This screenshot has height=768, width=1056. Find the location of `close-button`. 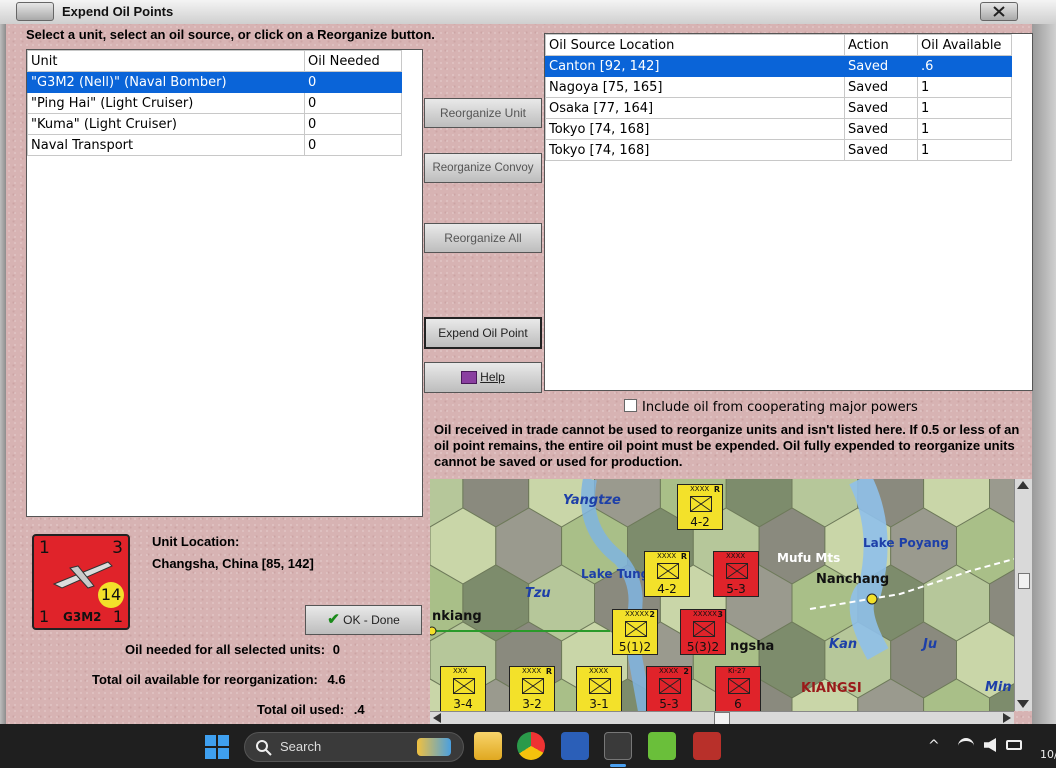

close-button is located at coordinates (999, 11).